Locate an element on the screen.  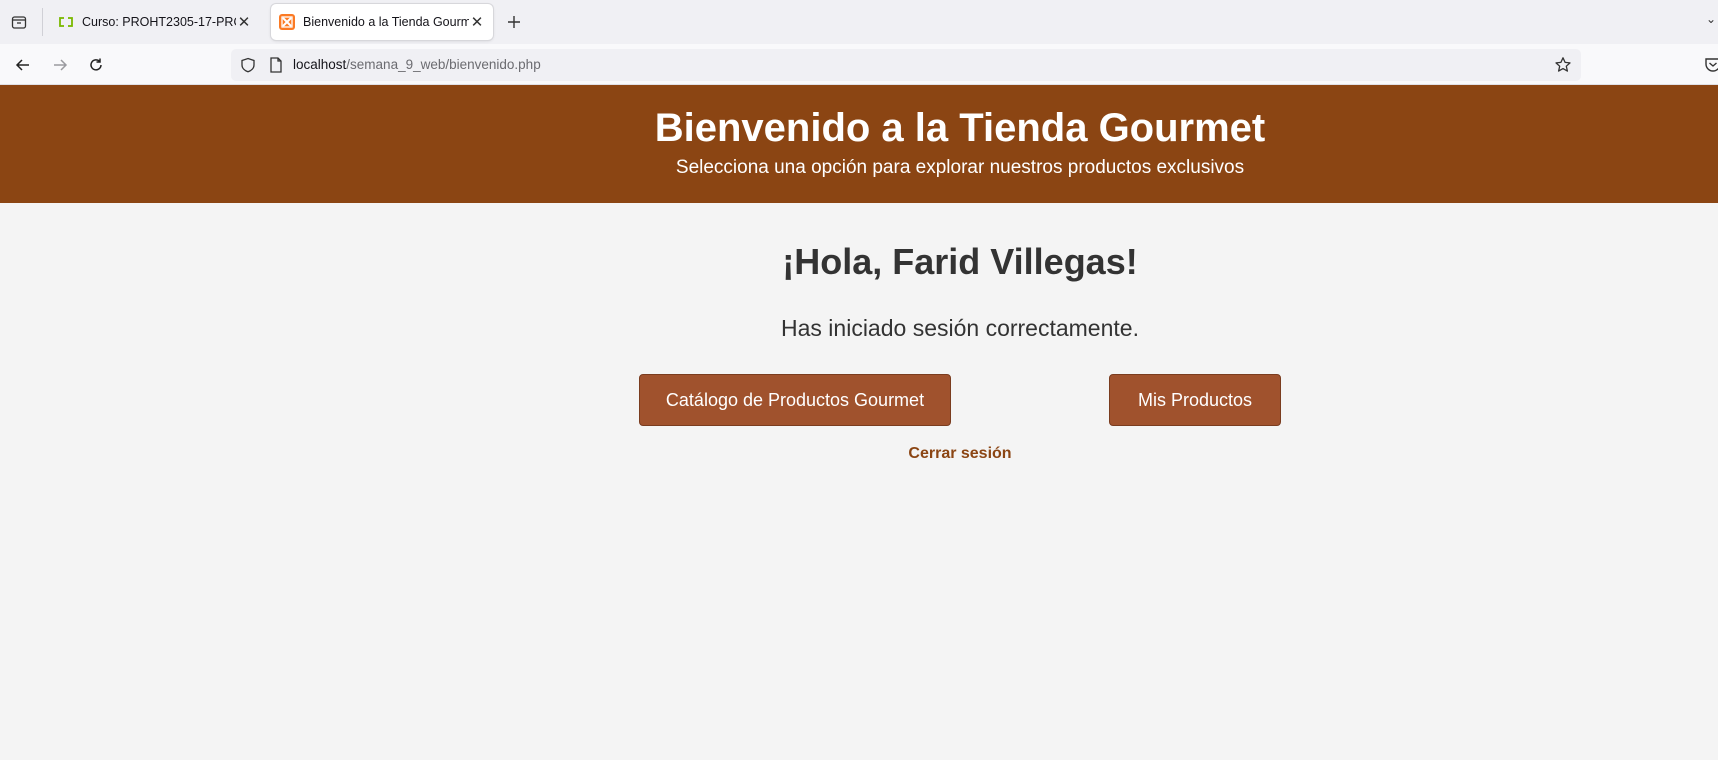
tab-course: Curso: PROHT2305-17-PROGRAMACI ✕ is located at coordinates (155, 22).